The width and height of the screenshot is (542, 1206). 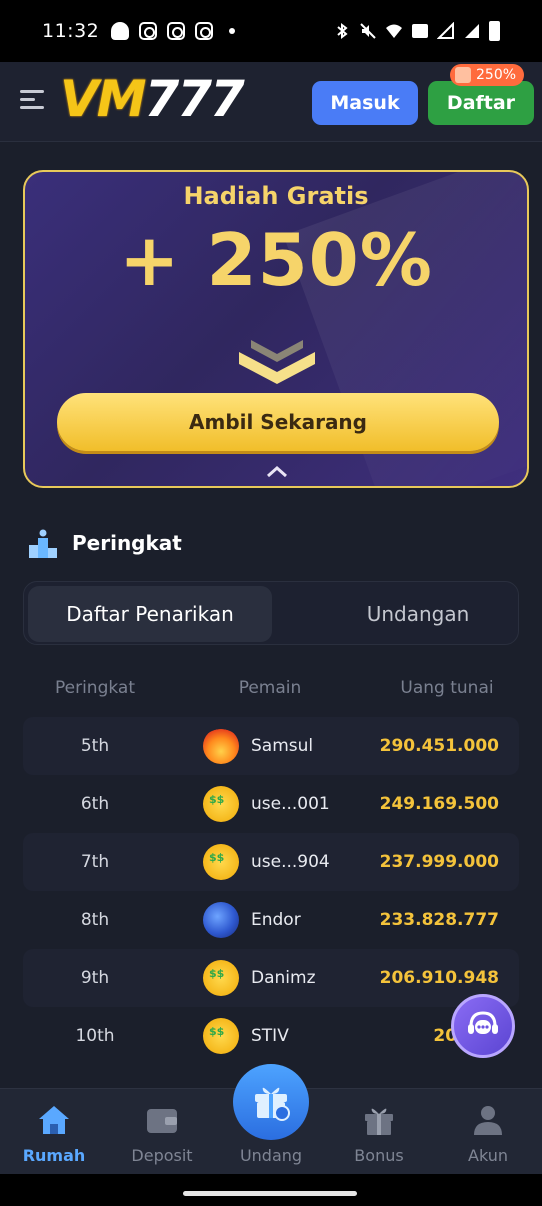 What do you see at coordinates (54, 1120) in the screenshot?
I see `home-icon` at bounding box center [54, 1120].